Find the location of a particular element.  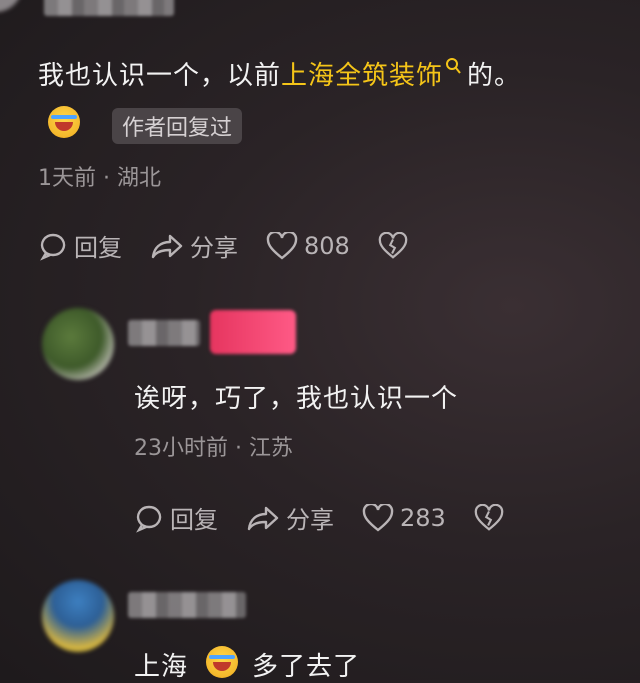

like-count: 283 is located at coordinates (423, 517).